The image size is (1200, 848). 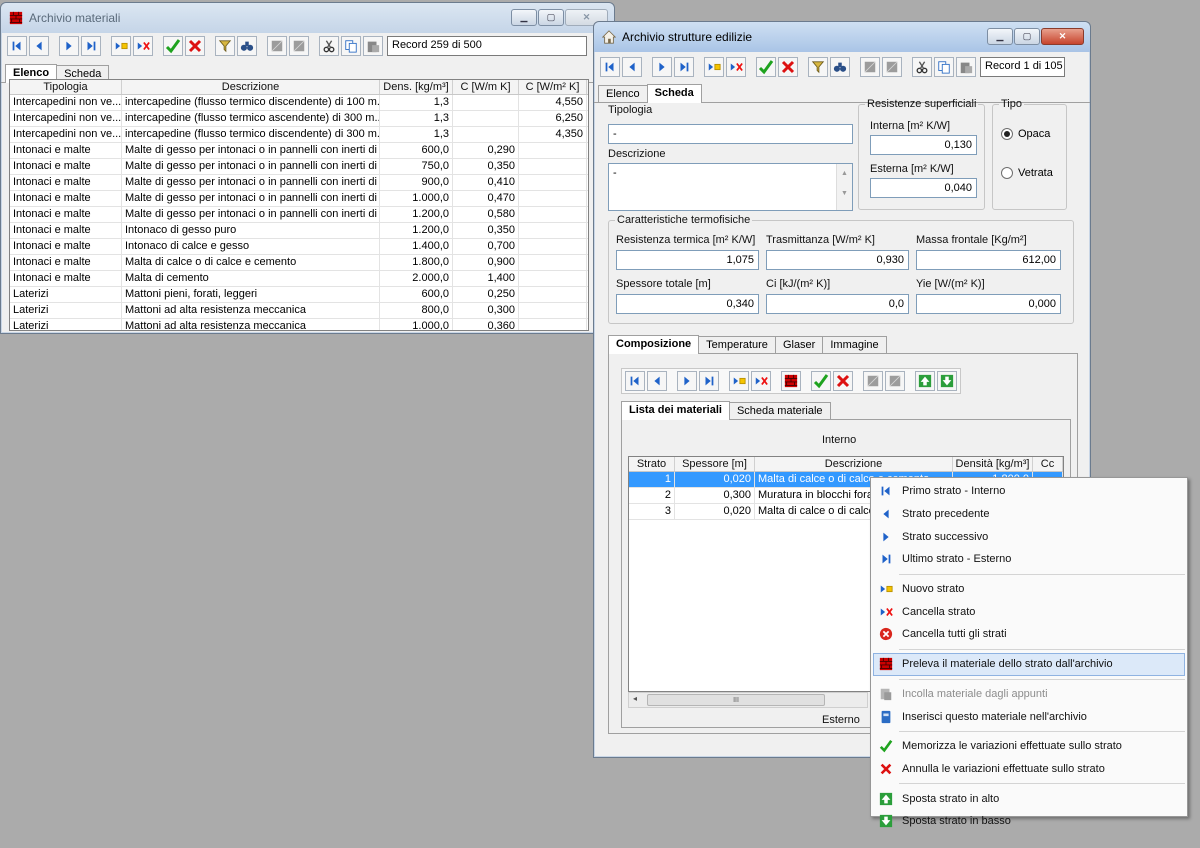 What do you see at coordinates (842, 37) in the screenshot?
I see `structures-titlebar: Archivio strutture edilizie ▁ ▢ ✕` at bounding box center [842, 37].